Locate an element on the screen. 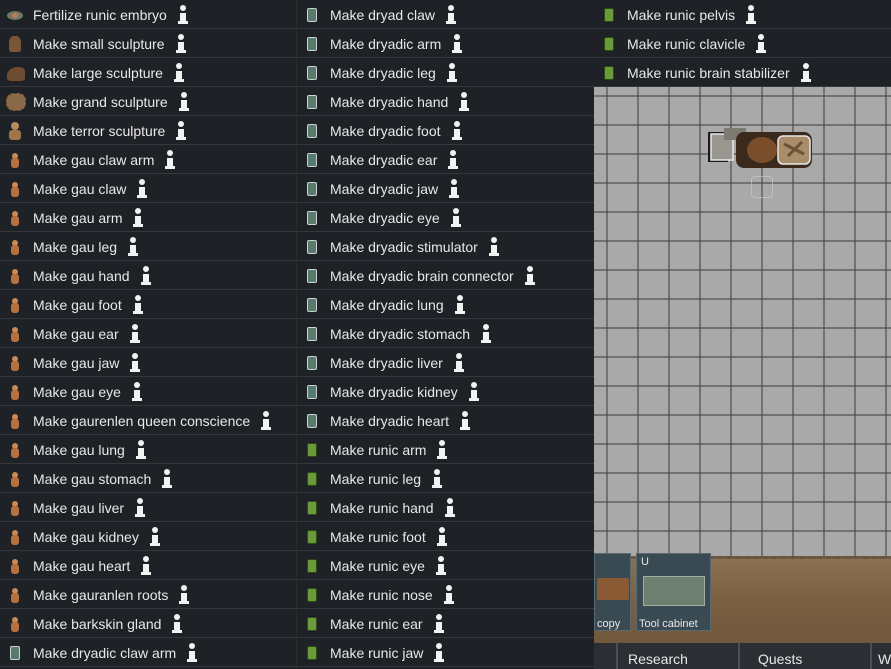 Image resolution: width=891 pixels, height=669 pixels. bill-option: Make dryadic foot is located at coordinates (445, 131).